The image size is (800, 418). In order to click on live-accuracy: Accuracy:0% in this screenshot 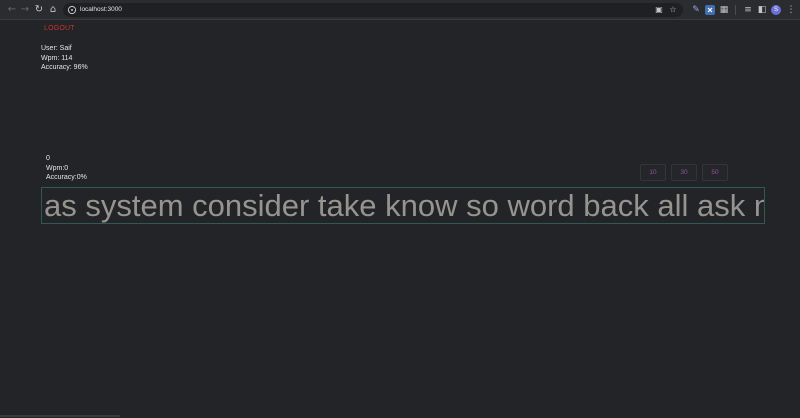, I will do `click(66, 177)`.